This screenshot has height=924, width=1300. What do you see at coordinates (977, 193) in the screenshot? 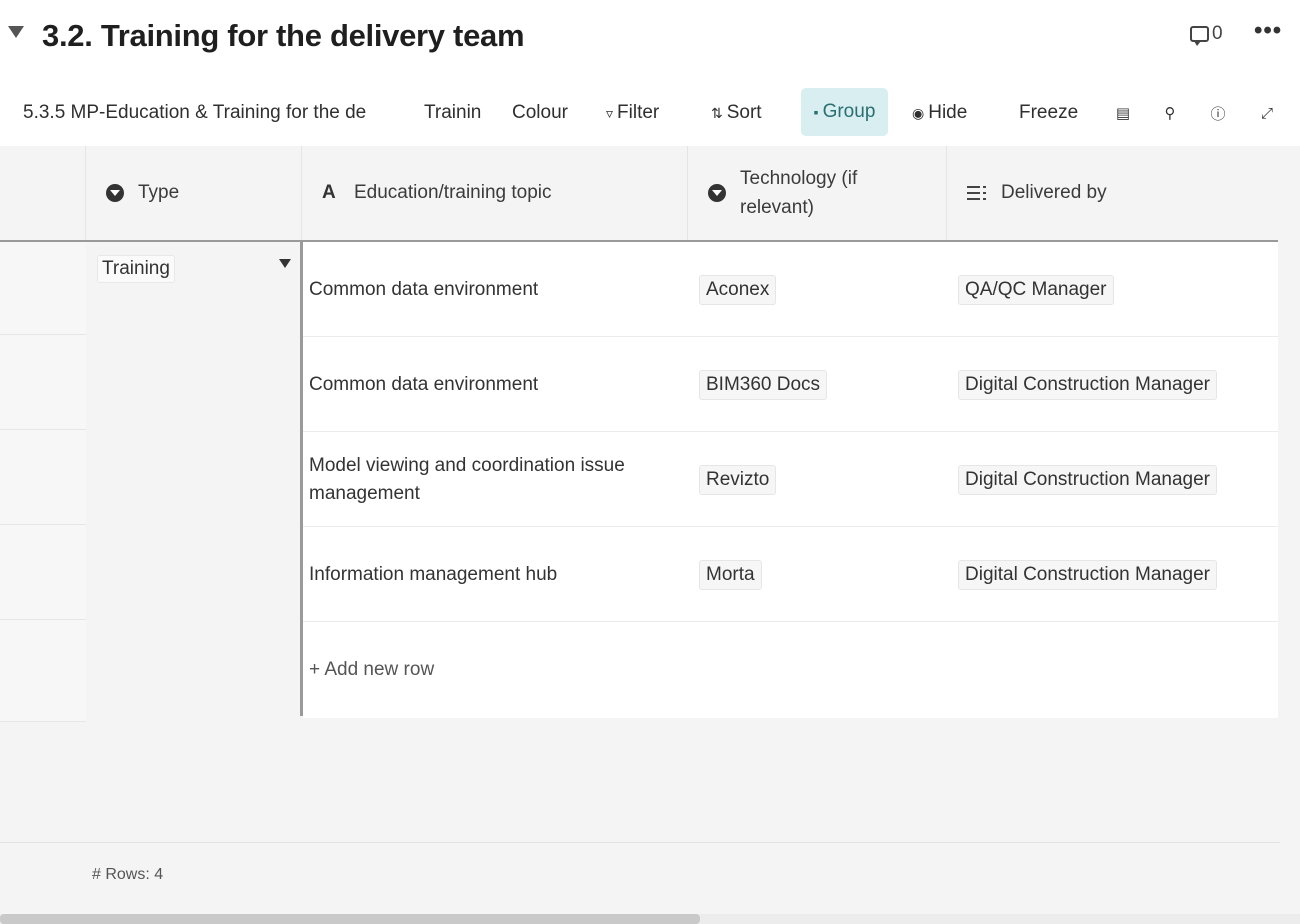
I see `multi-select-icon` at bounding box center [977, 193].